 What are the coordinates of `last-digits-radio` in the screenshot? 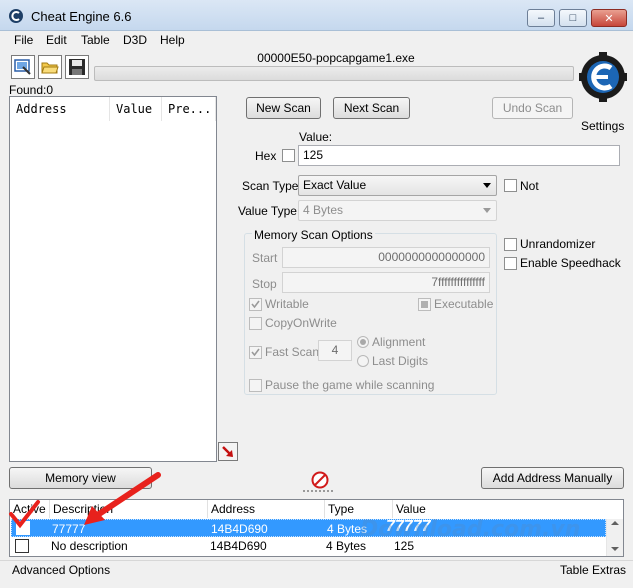 It's located at (363, 361).